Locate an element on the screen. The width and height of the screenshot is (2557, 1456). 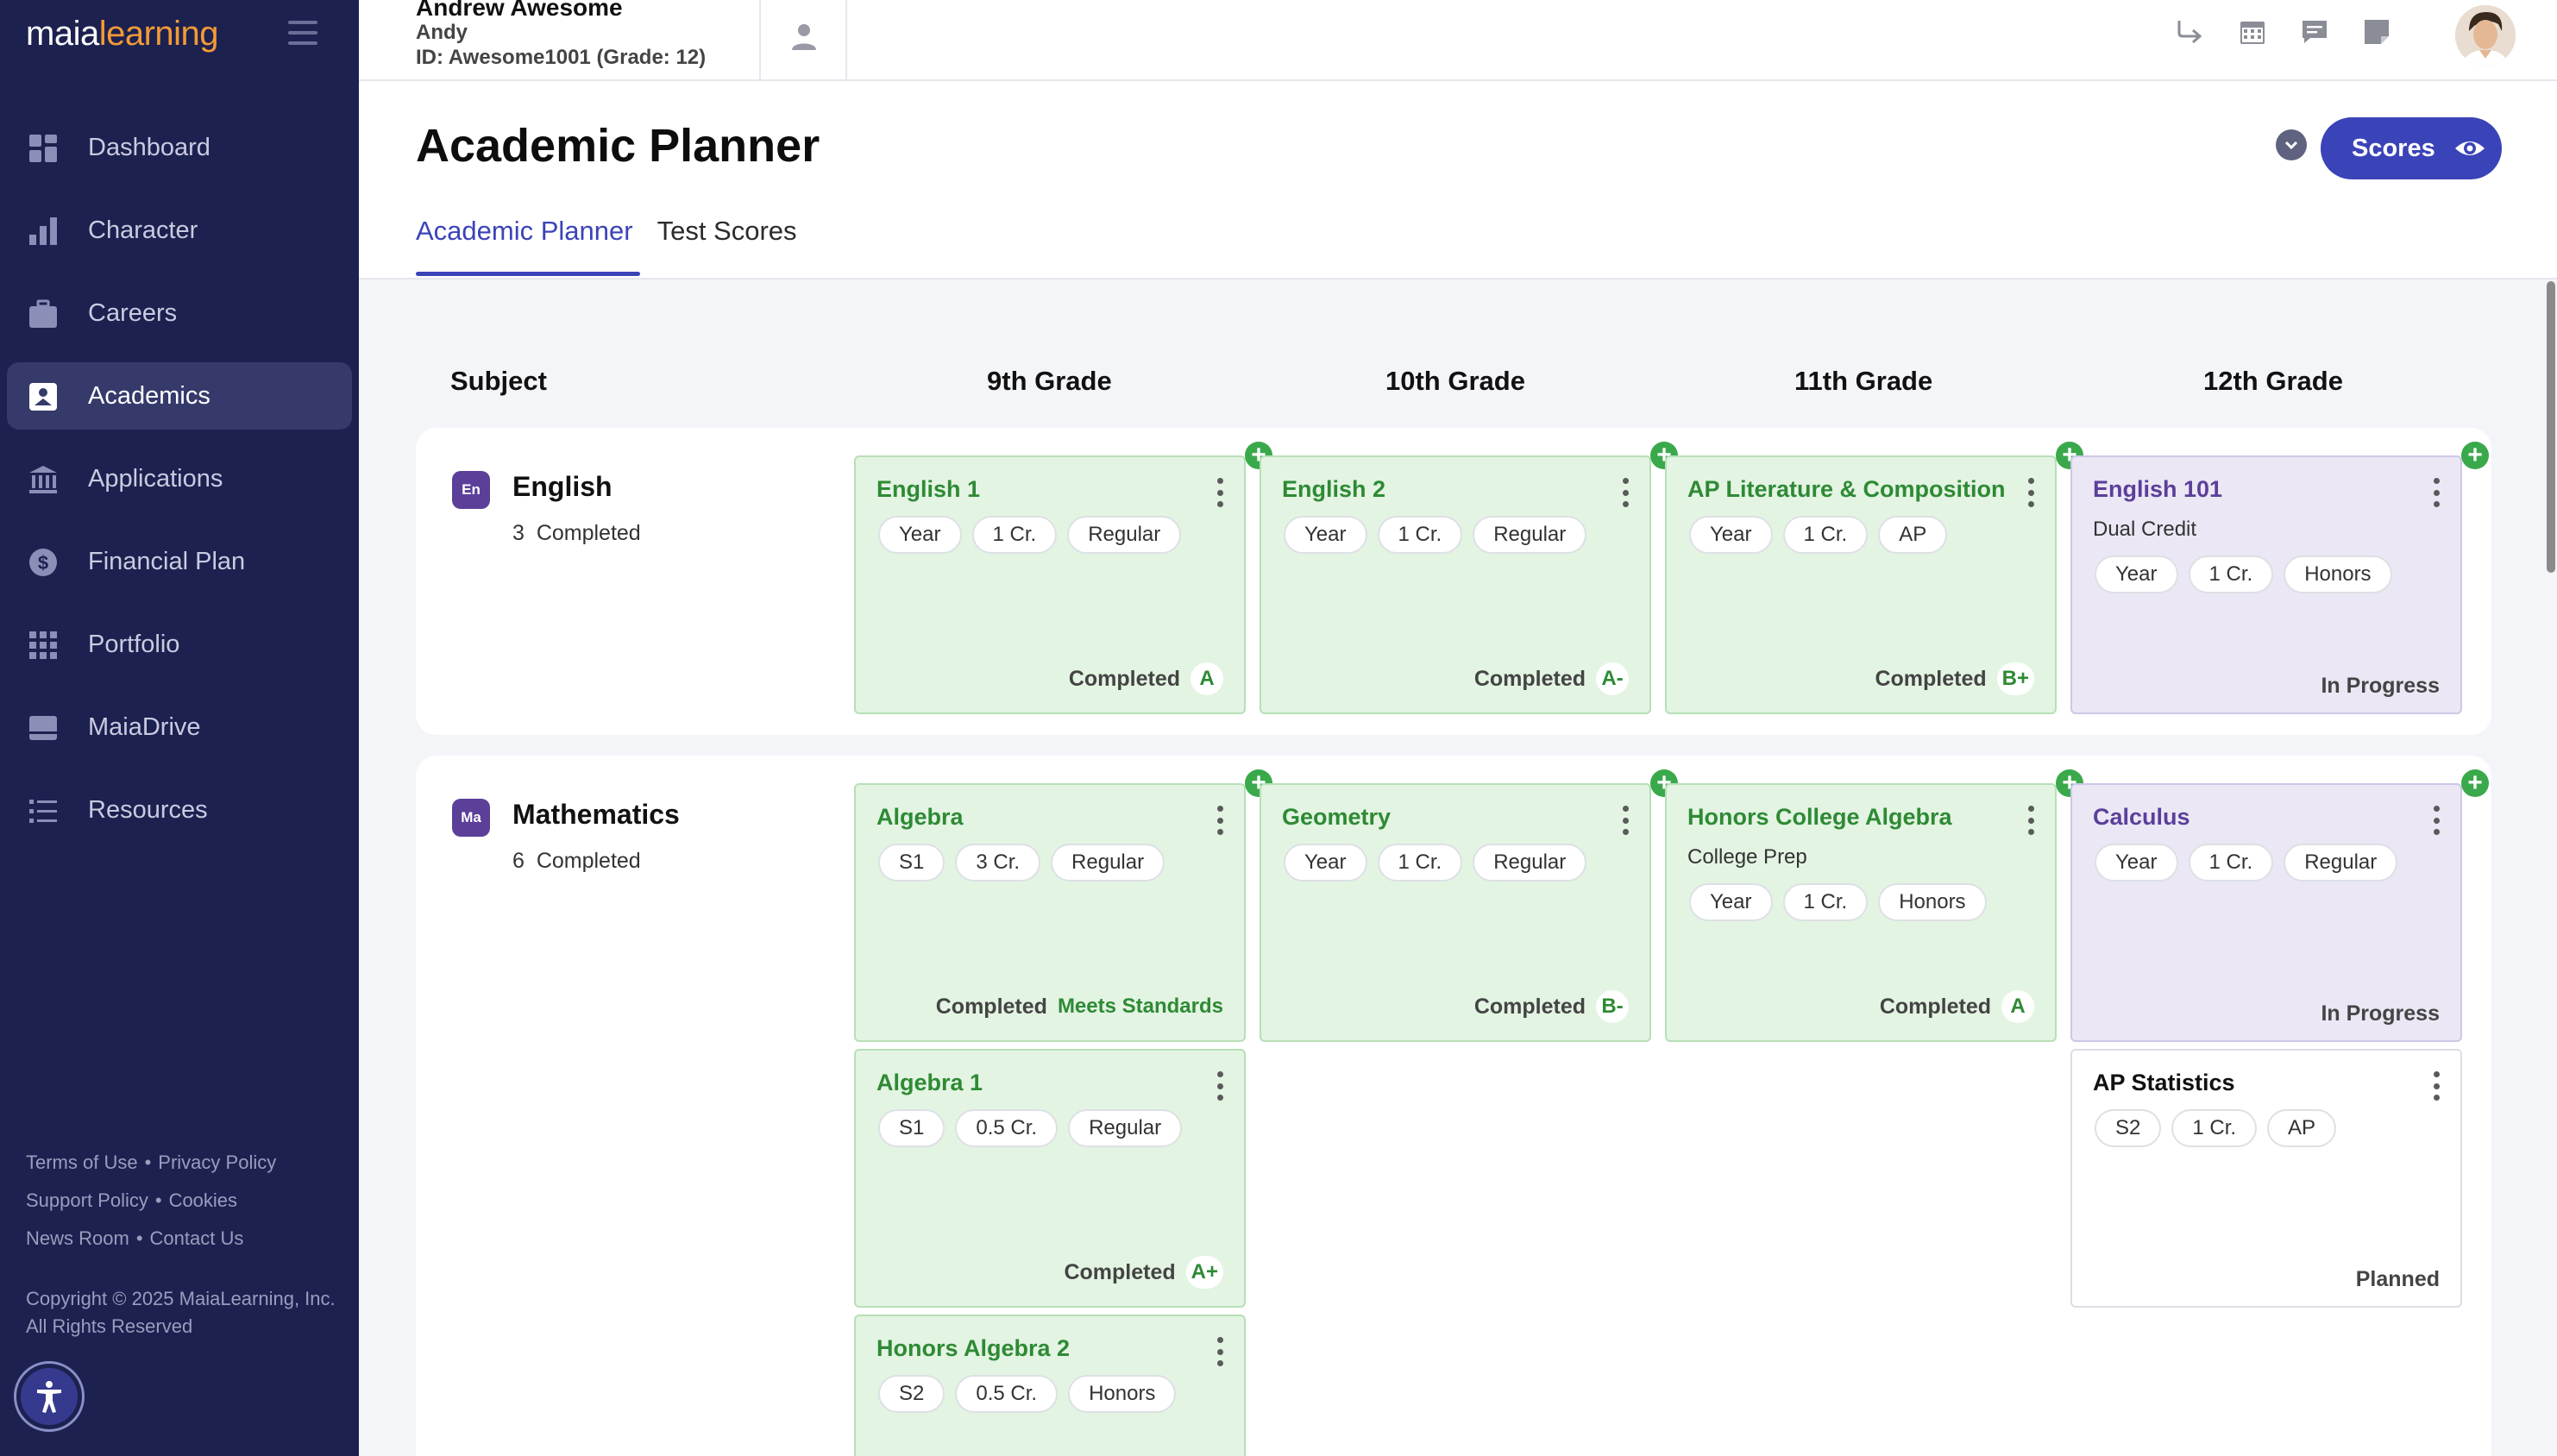
privacy-link: Privacy Policy is located at coordinates (217, 1162).